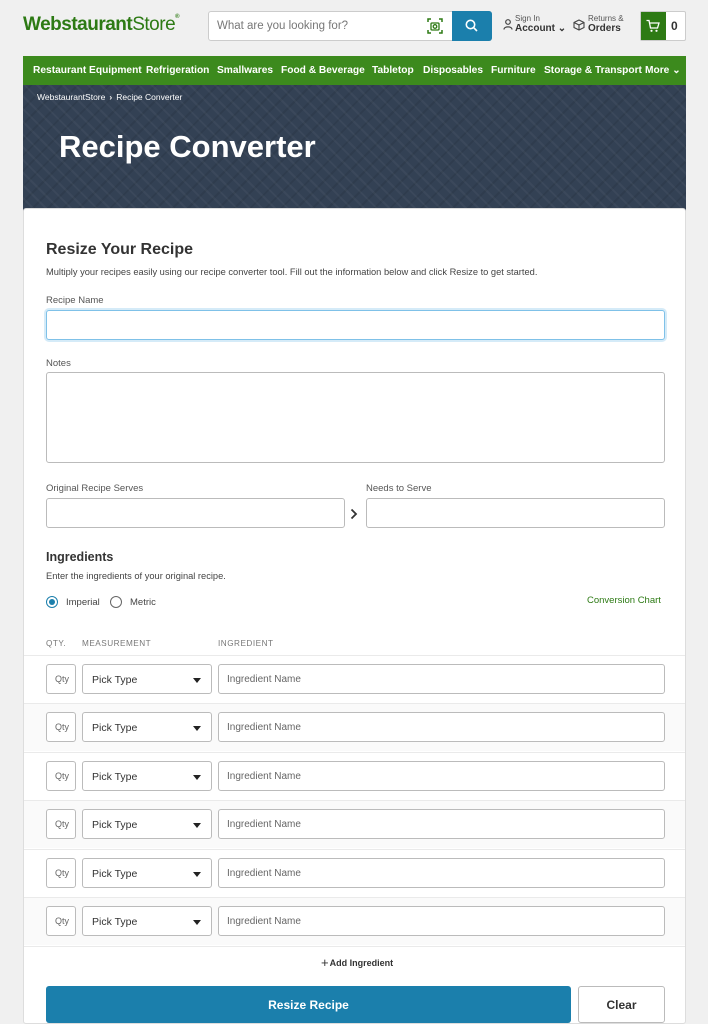 This screenshot has height=1024, width=708. What do you see at coordinates (579, 25) in the screenshot?
I see `box-icon` at bounding box center [579, 25].